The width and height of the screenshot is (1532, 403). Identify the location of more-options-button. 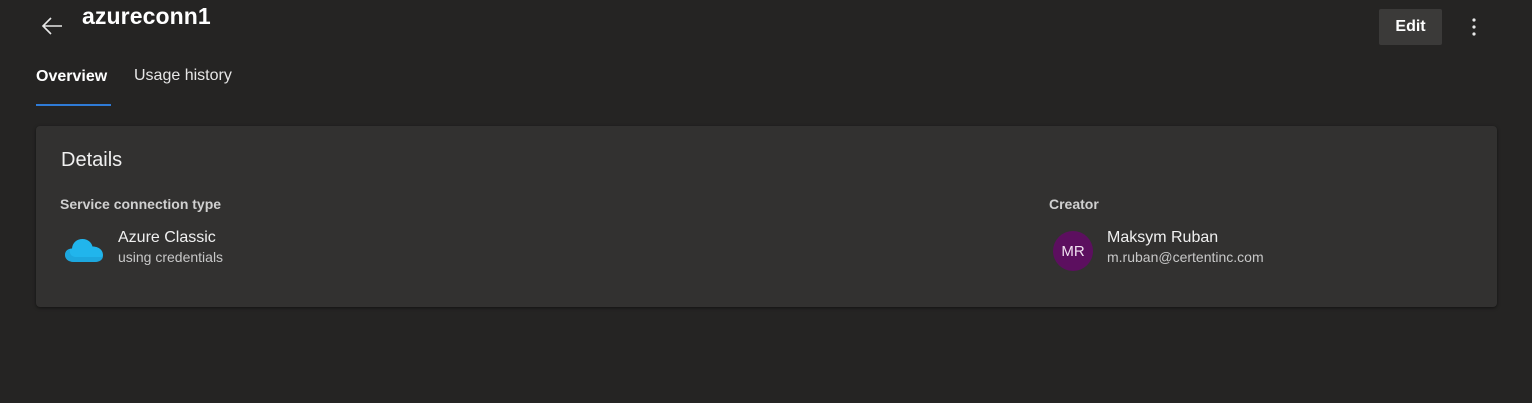
(1474, 27).